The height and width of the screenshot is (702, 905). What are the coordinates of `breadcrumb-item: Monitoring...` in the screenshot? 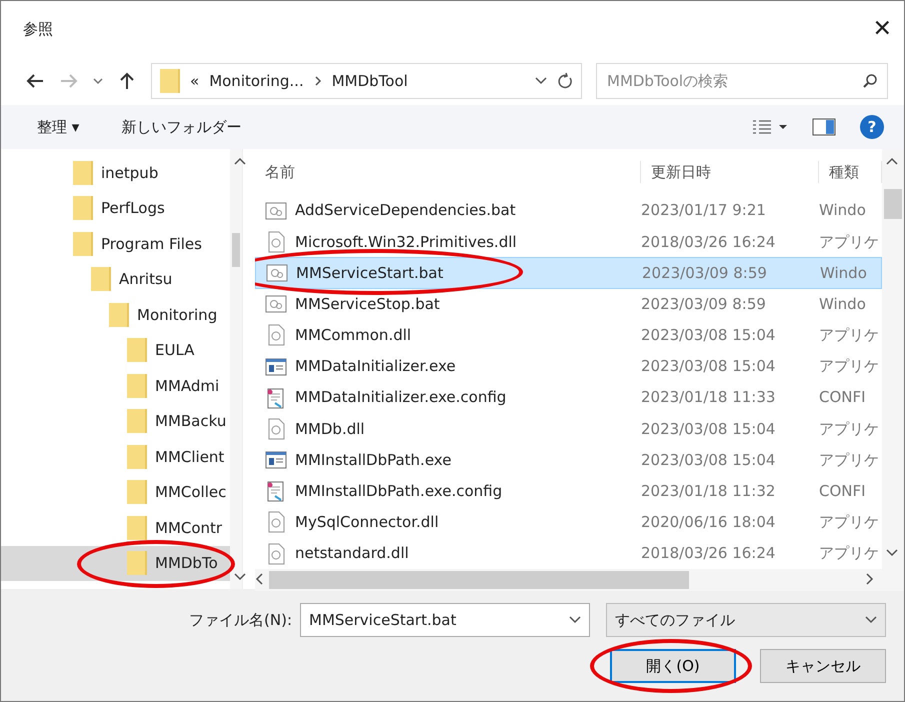 It's located at (256, 81).